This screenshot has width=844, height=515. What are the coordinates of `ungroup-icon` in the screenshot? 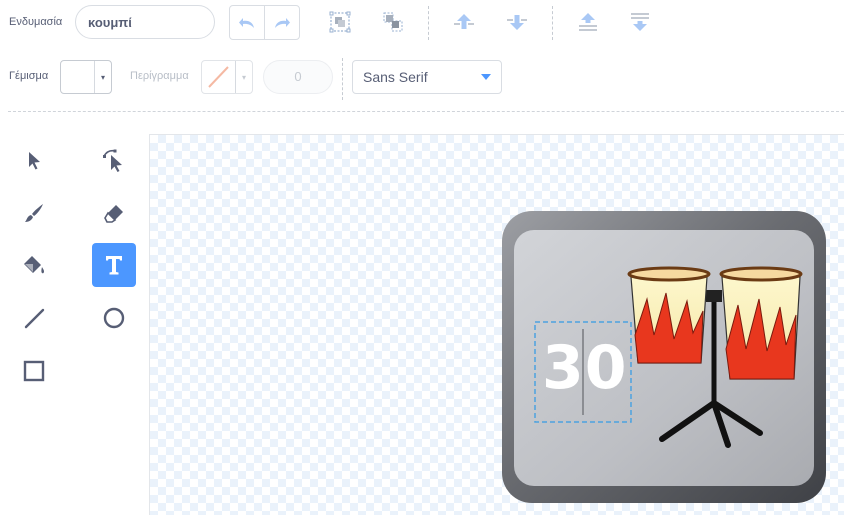 It's located at (393, 22).